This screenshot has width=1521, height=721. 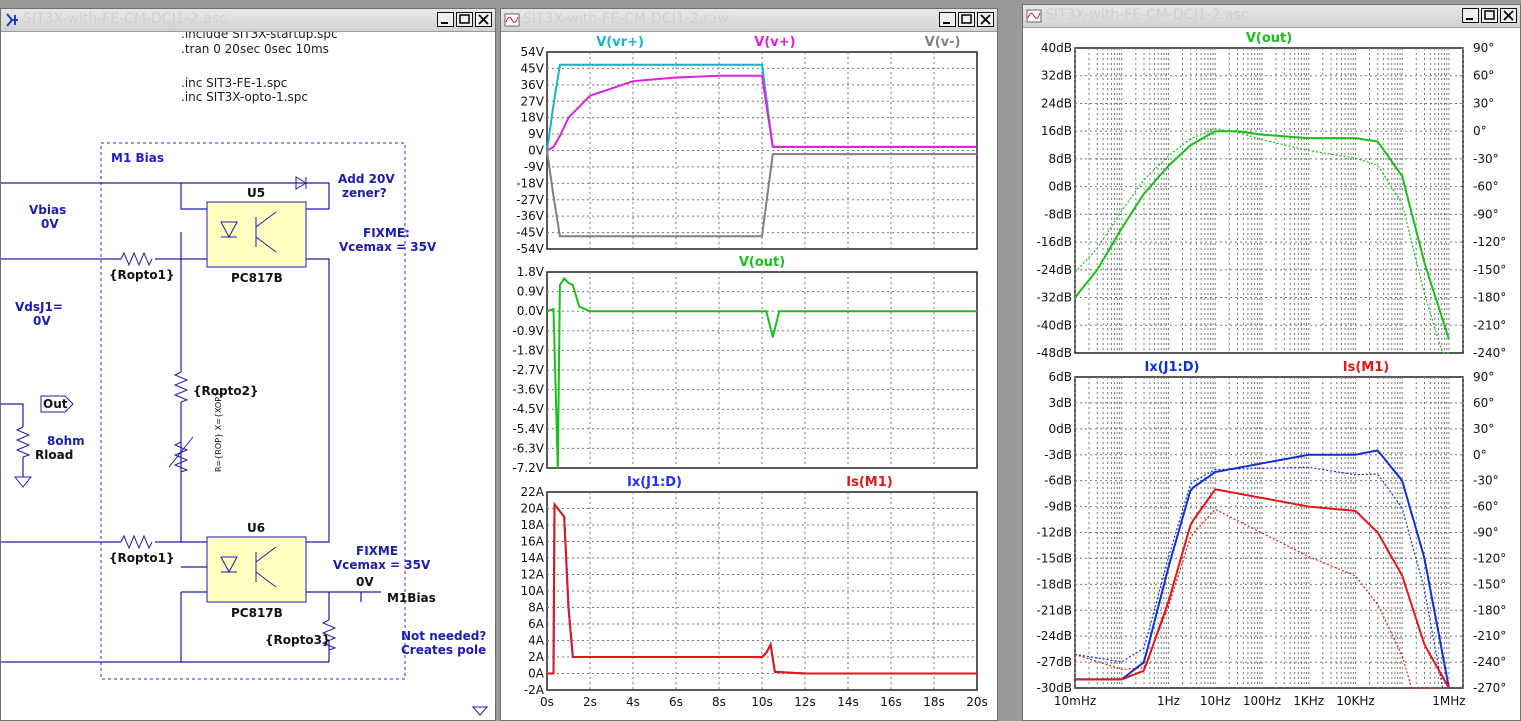 I want to click on y-tick-label: 20A, so click(x=533, y=509).